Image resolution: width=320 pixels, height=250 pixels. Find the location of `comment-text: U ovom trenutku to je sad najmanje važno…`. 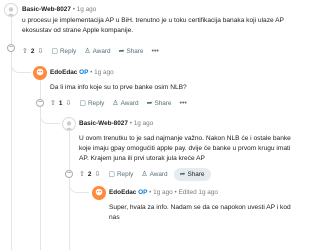

comment-text: U ovom trenutku to je sad najmanje važno… is located at coordinates (185, 148).